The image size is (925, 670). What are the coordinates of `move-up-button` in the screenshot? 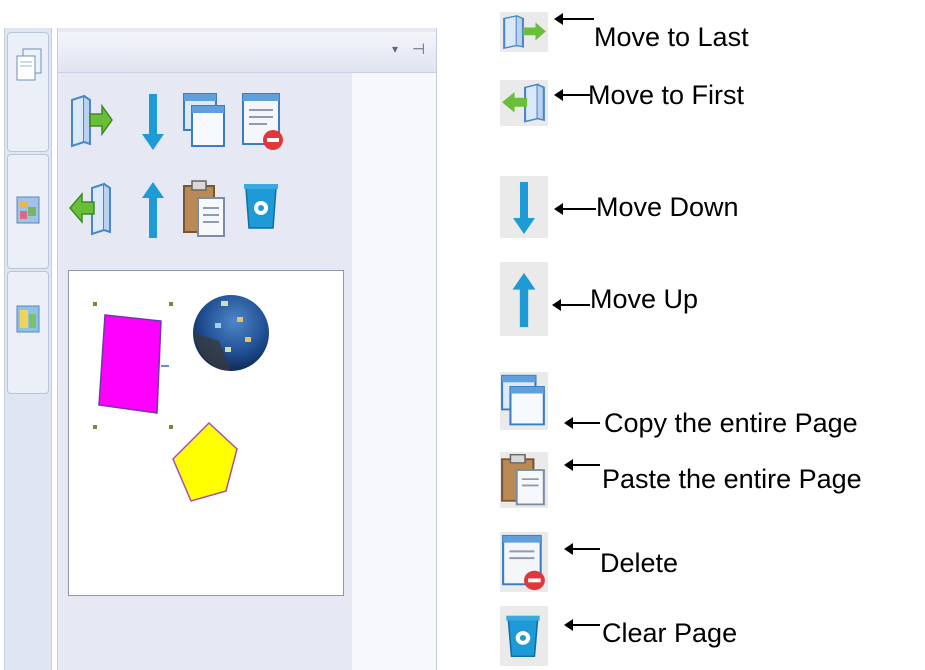 It's located at (153, 209).